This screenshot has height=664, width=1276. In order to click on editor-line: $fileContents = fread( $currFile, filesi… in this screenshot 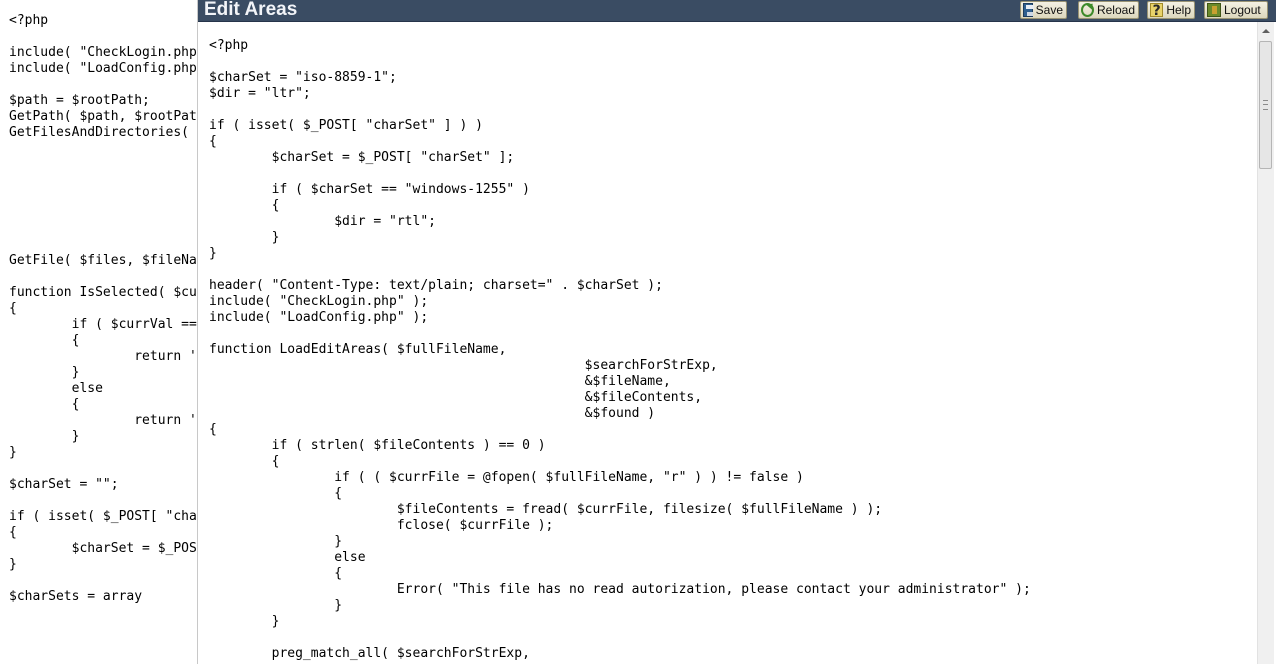, I will do `click(546, 509)`.